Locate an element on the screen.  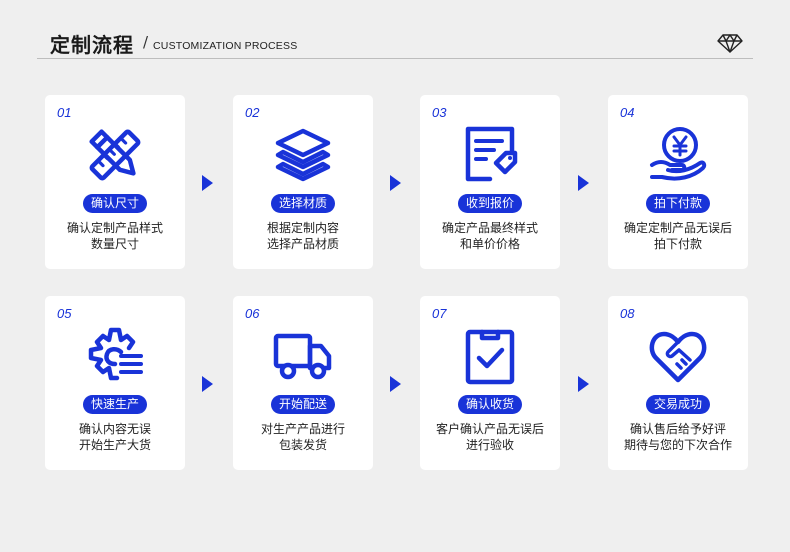
layers-icon is located at coordinates (303, 155).